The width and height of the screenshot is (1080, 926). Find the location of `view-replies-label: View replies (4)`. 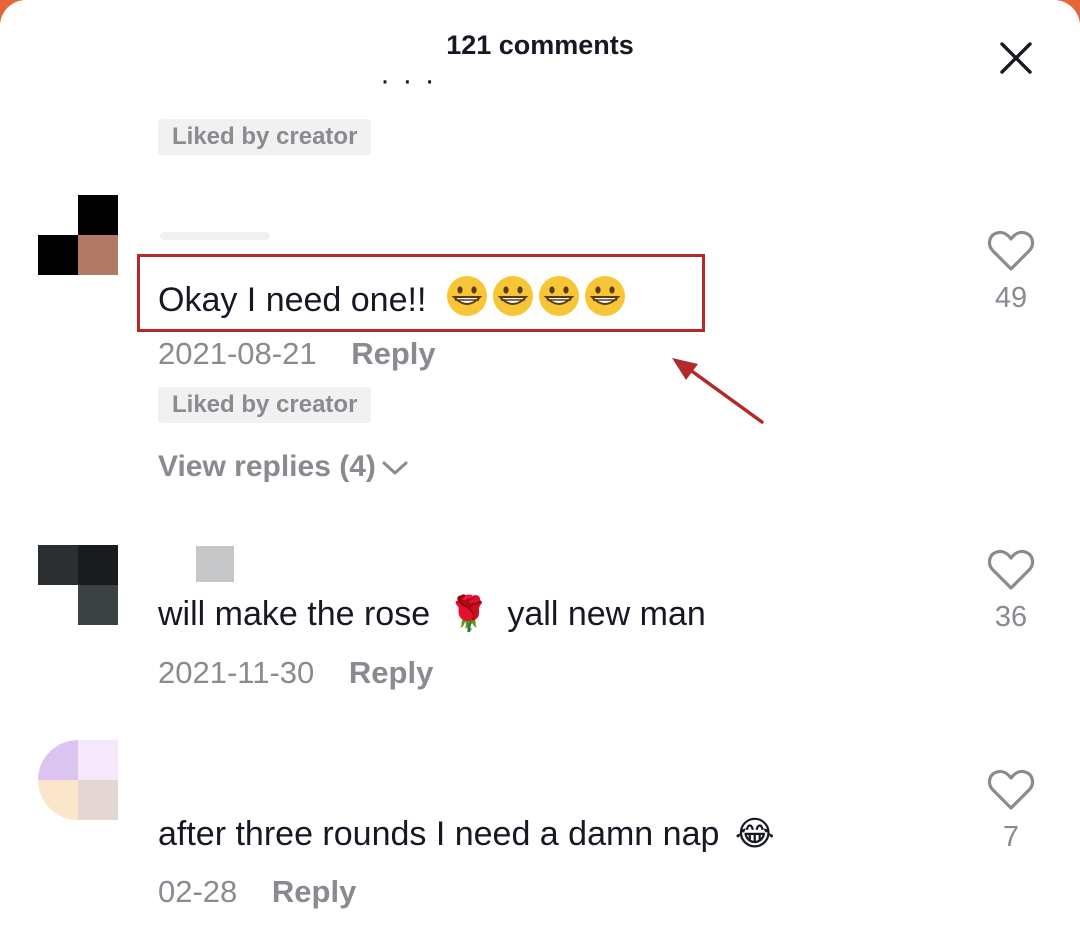

view-replies-label: View replies (4) is located at coordinates (267, 466).